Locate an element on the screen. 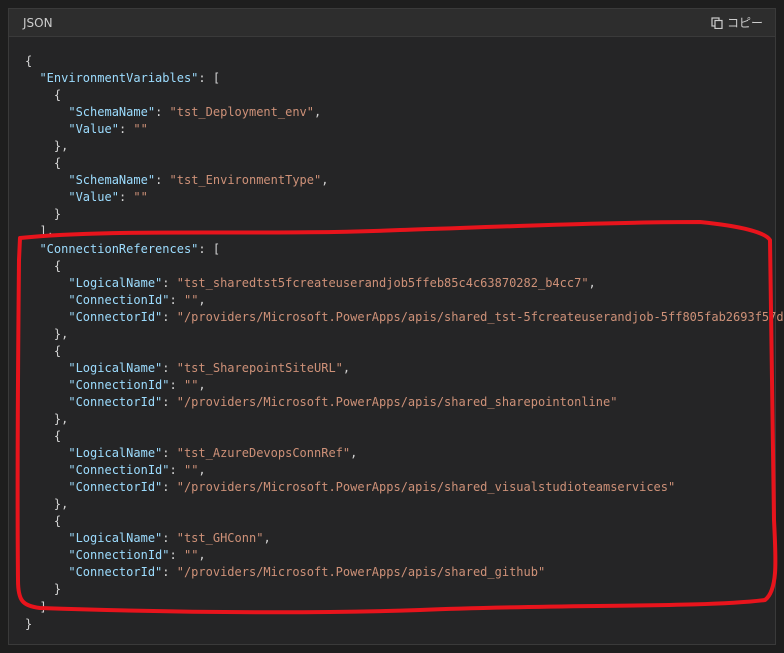 This screenshot has height=653, width=784. json-punctuation: ], is located at coordinates (39, 231).